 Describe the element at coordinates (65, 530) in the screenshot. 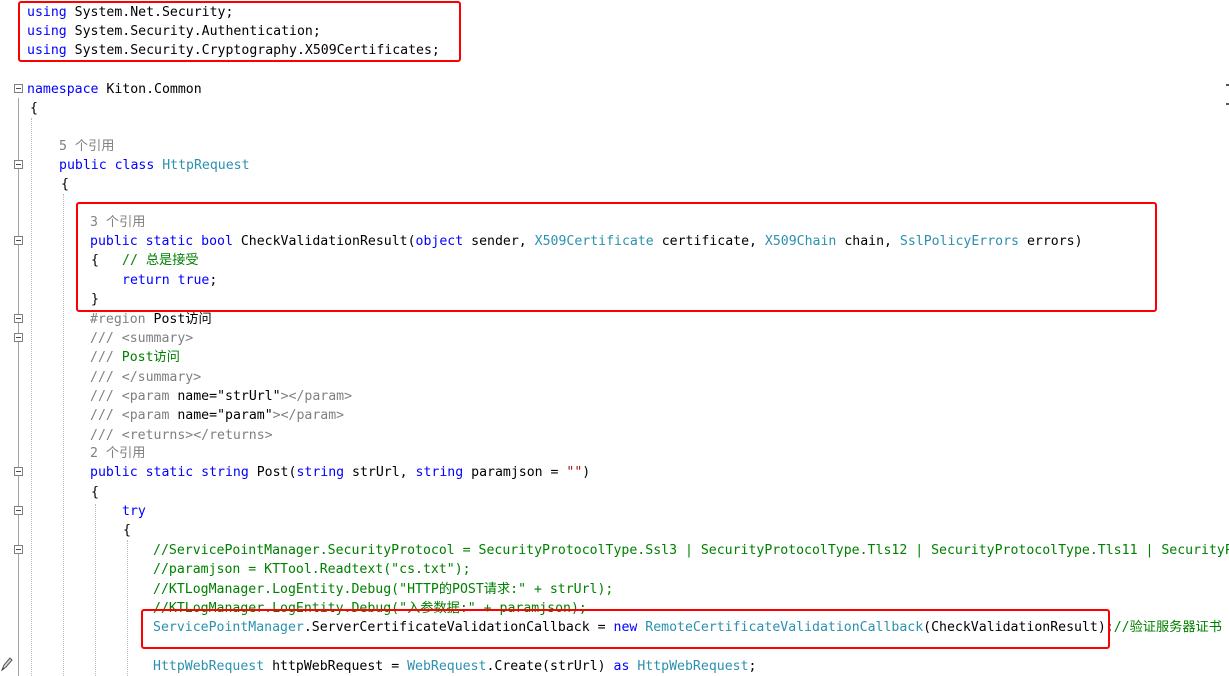

I see `code-line-try-brace: {` at that location.